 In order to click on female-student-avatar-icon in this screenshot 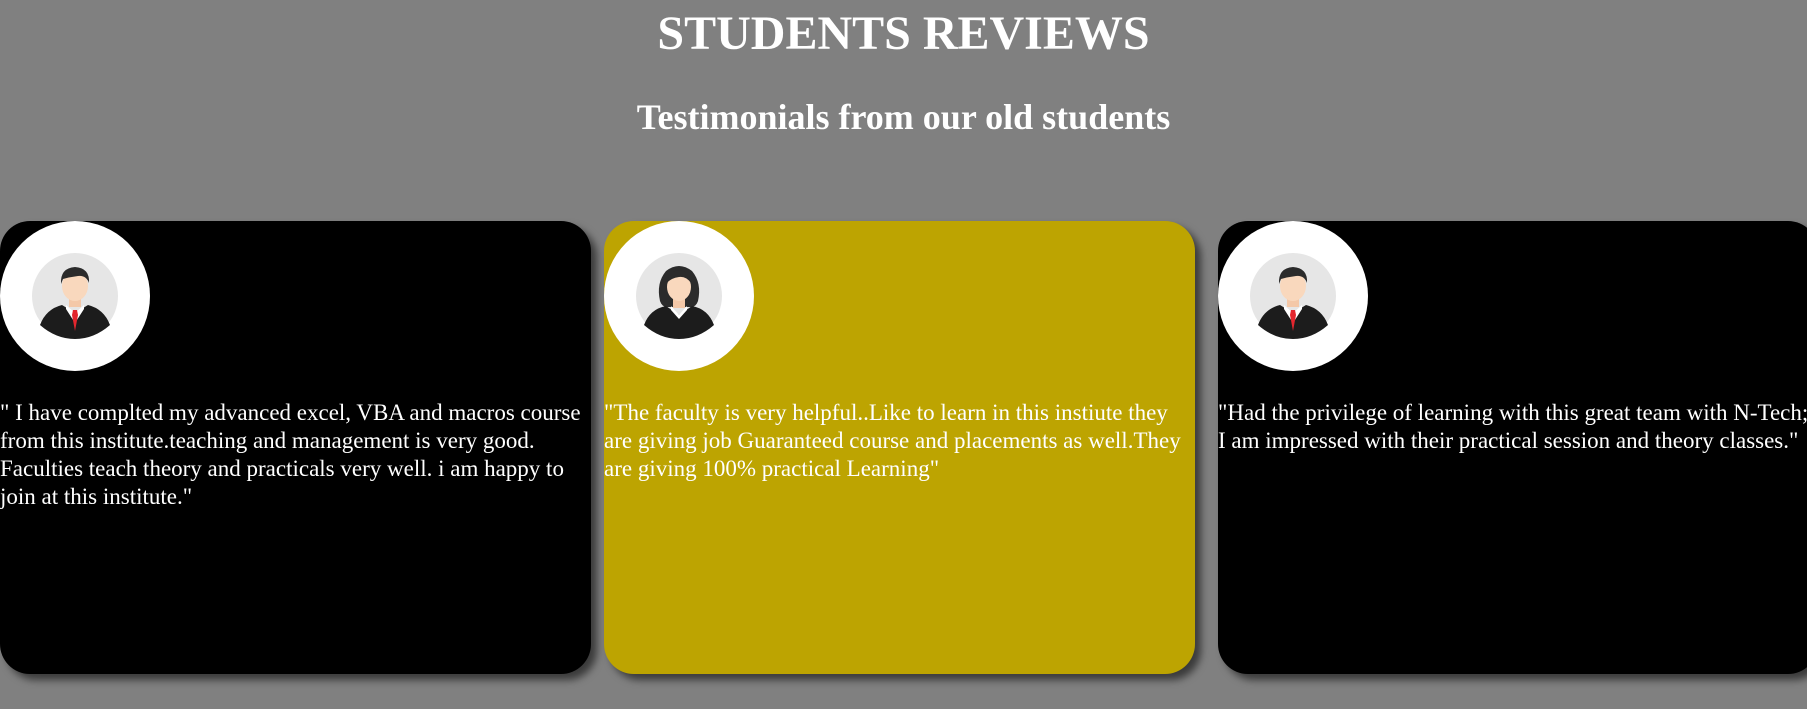, I will do `click(679, 296)`.